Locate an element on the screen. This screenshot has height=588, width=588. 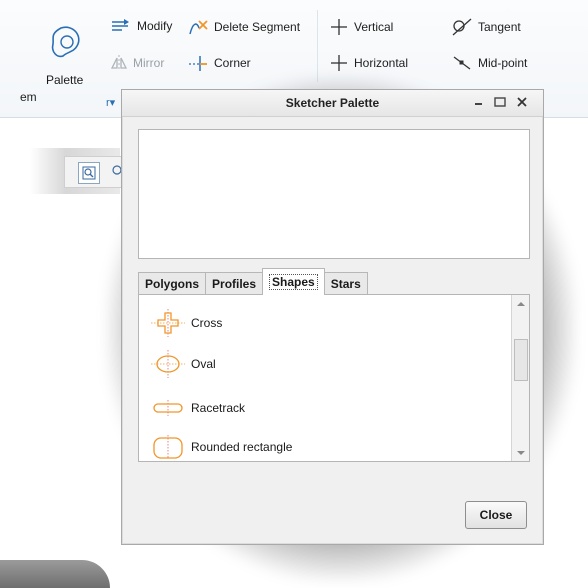
scroll-up-button is located at coordinates (520, 303).